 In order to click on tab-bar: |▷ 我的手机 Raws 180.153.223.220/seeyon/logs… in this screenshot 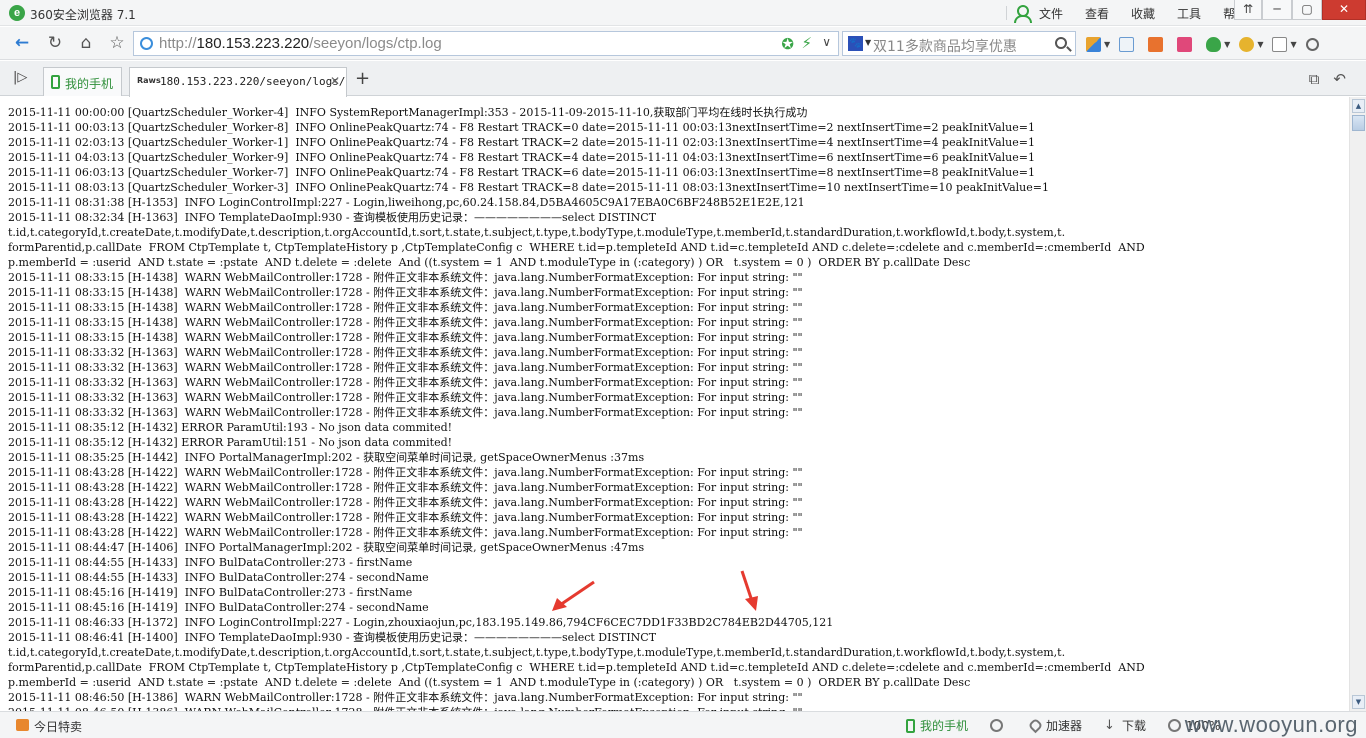, I will do `click(683, 79)`.